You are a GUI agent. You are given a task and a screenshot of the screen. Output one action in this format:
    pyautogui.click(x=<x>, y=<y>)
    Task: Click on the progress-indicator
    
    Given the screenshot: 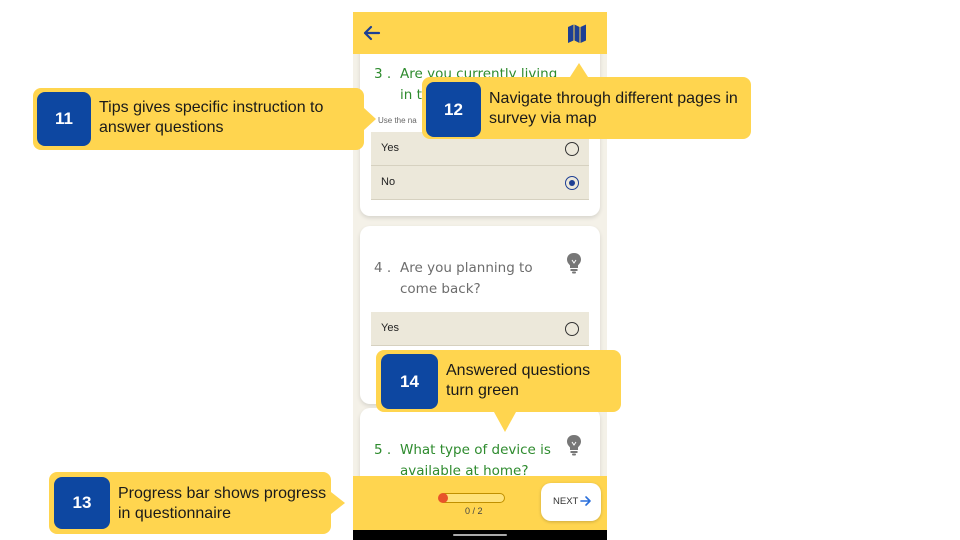 What is the action you would take?
    pyautogui.click(x=443, y=498)
    